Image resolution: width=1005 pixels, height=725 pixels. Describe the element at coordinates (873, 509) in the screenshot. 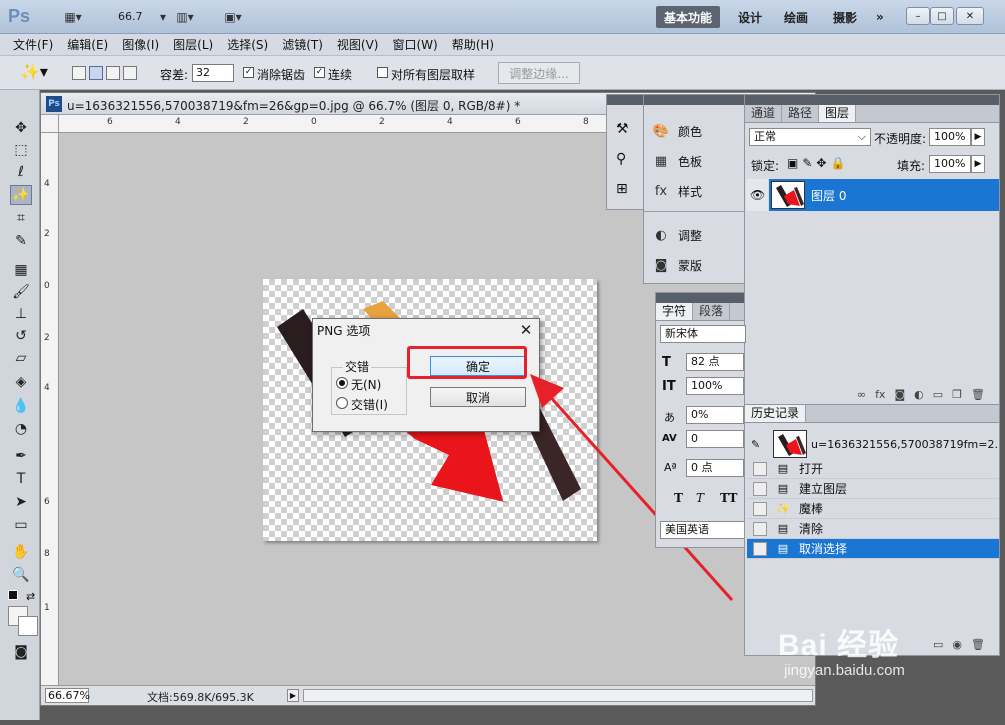

I see `history-item: ✨ 魔棒` at that location.